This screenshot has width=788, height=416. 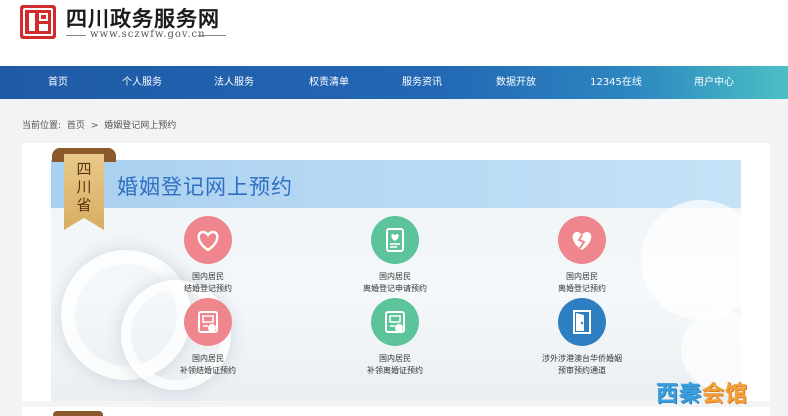 What do you see at coordinates (395, 283) in the screenshot?
I see `divorce-application-label: 国内居民 离婚登记申请预约` at bounding box center [395, 283].